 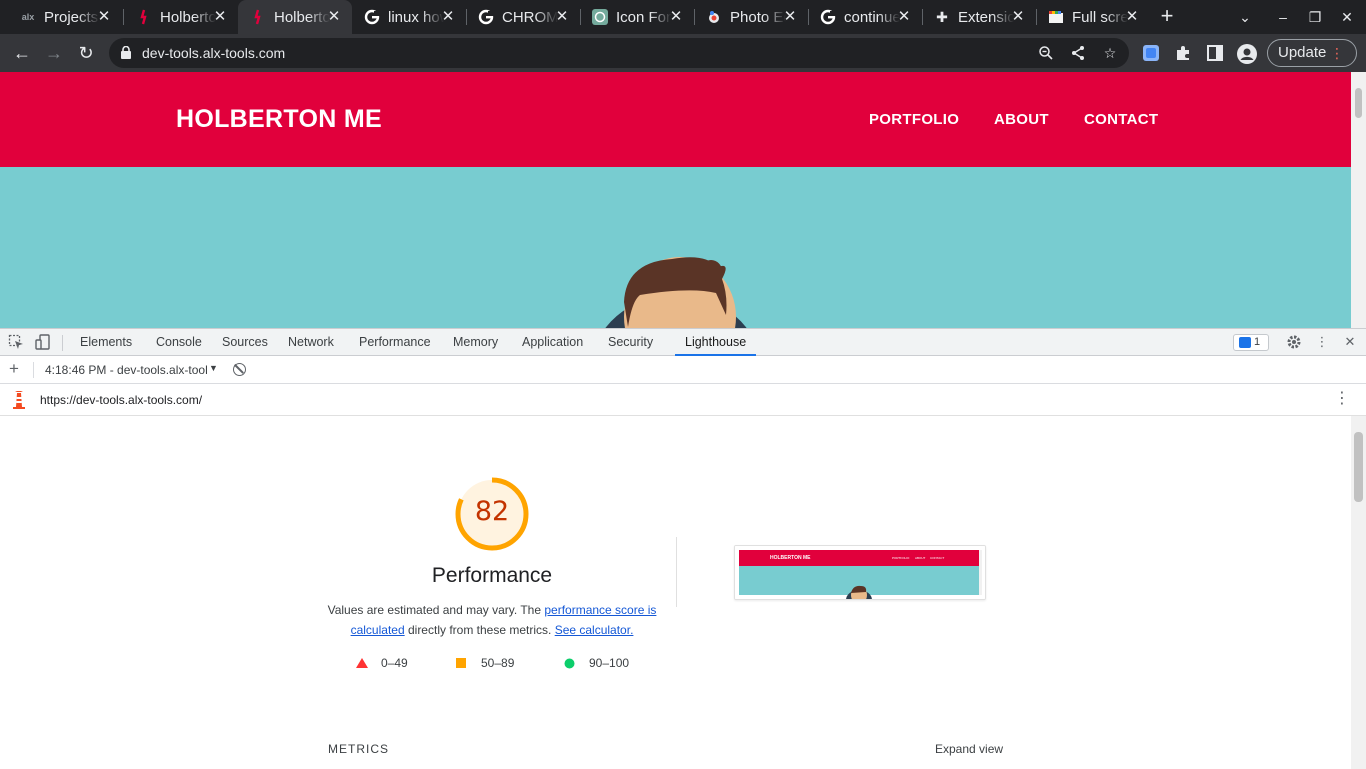 I want to click on issues-chat-icon, so click(x=1245, y=342).